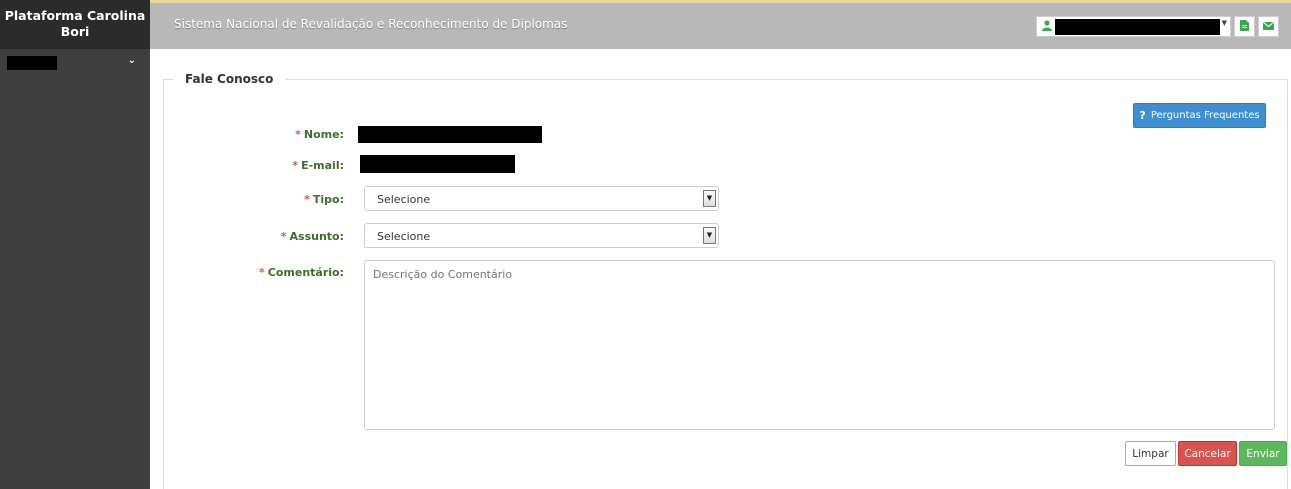  What do you see at coordinates (404, 236) in the screenshot?
I see `assunto-select-value: Selecione` at bounding box center [404, 236].